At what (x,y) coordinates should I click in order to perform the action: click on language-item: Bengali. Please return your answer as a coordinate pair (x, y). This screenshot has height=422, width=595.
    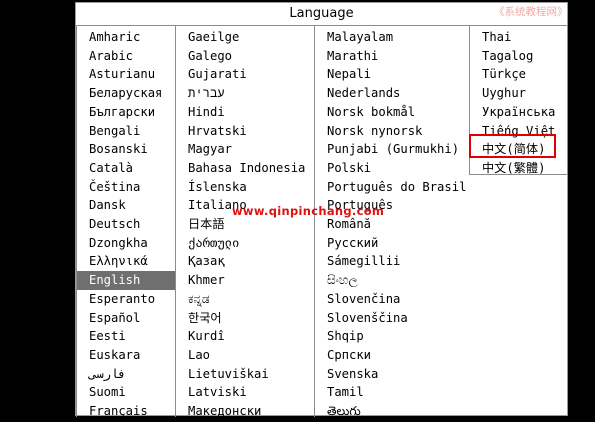
    Looking at the image, I should click on (126, 131).